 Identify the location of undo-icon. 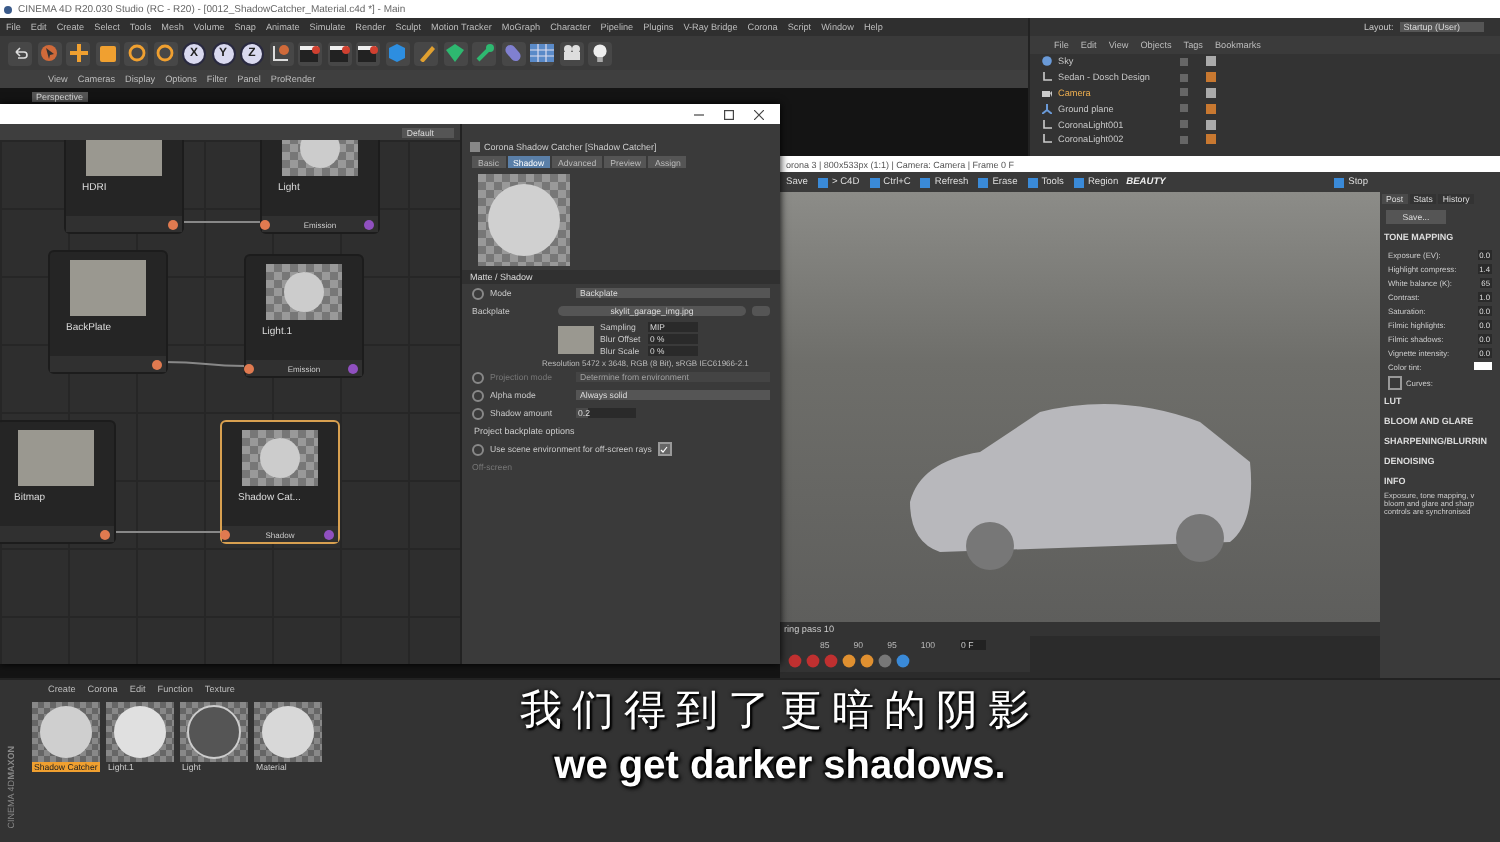
(20, 53).